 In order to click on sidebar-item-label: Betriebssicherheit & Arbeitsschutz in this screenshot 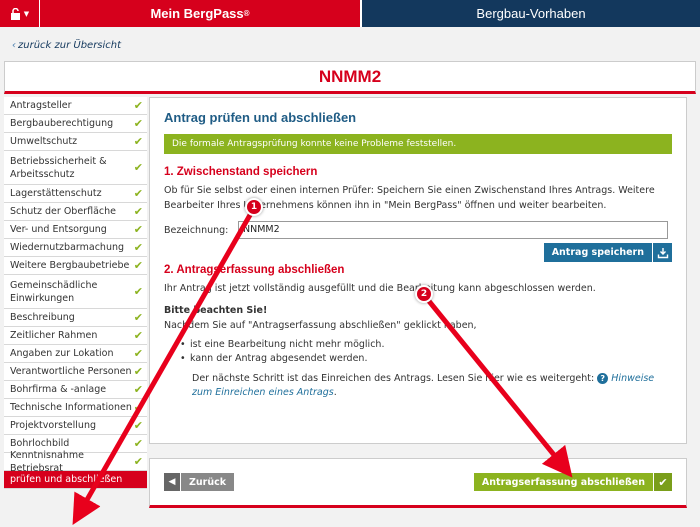, I will do `click(58, 167)`.